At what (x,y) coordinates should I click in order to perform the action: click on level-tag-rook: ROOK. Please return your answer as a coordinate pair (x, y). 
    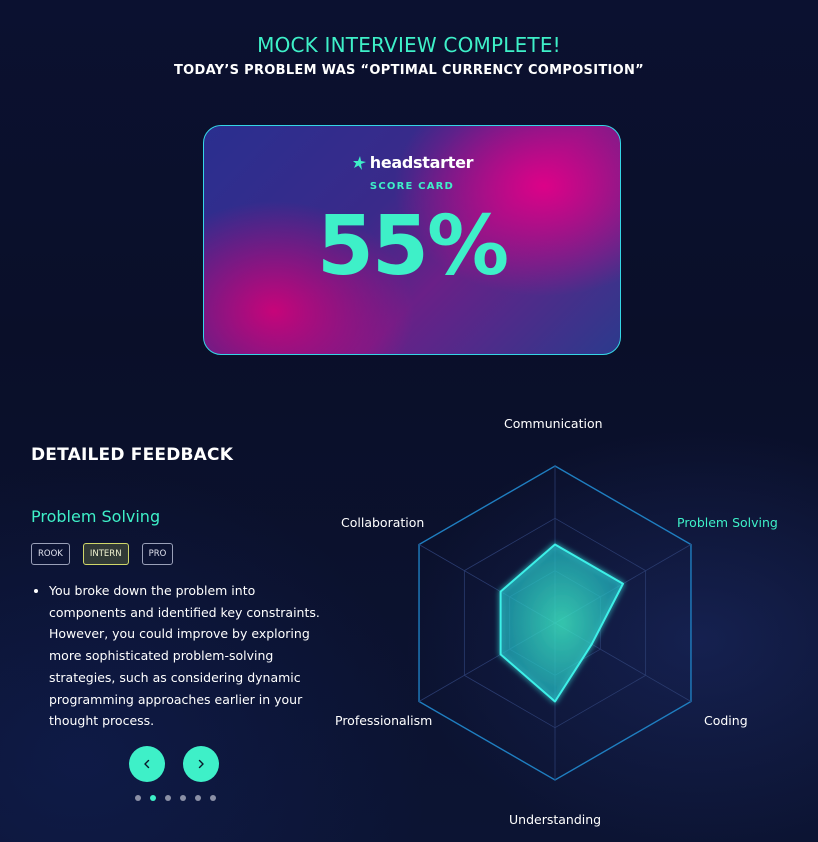
    Looking at the image, I should click on (50, 554).